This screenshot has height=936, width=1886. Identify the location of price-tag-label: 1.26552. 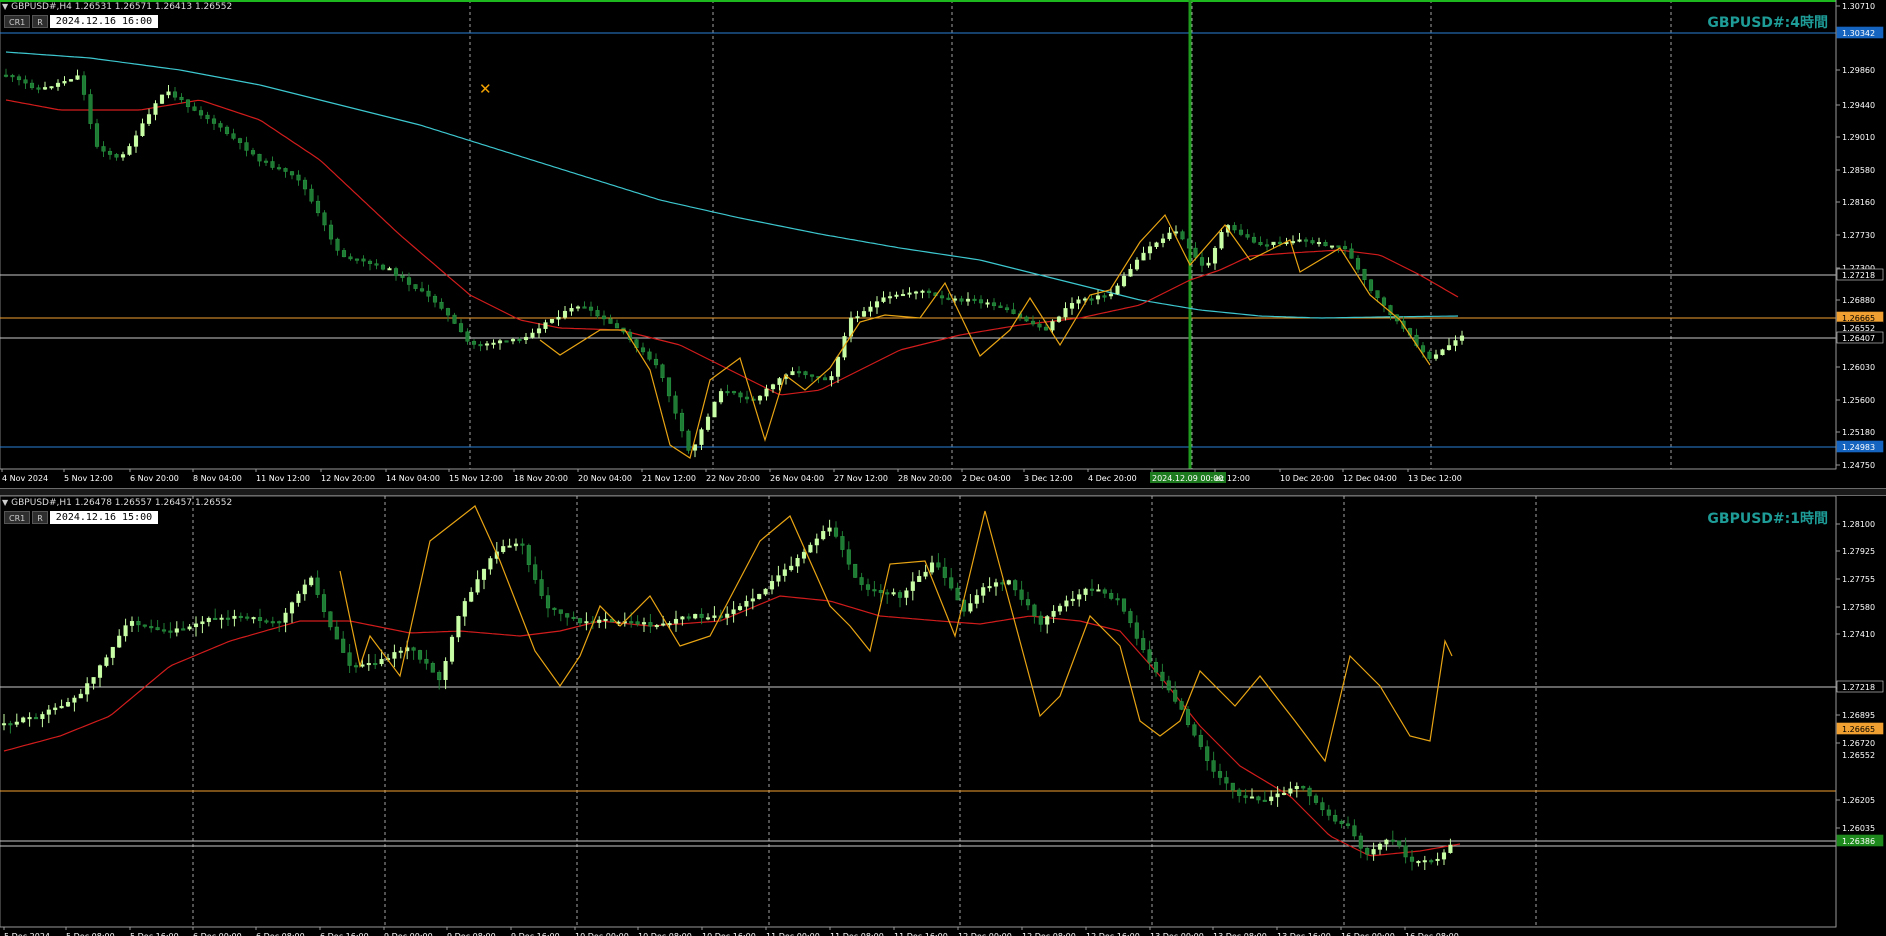
(1858, 328).